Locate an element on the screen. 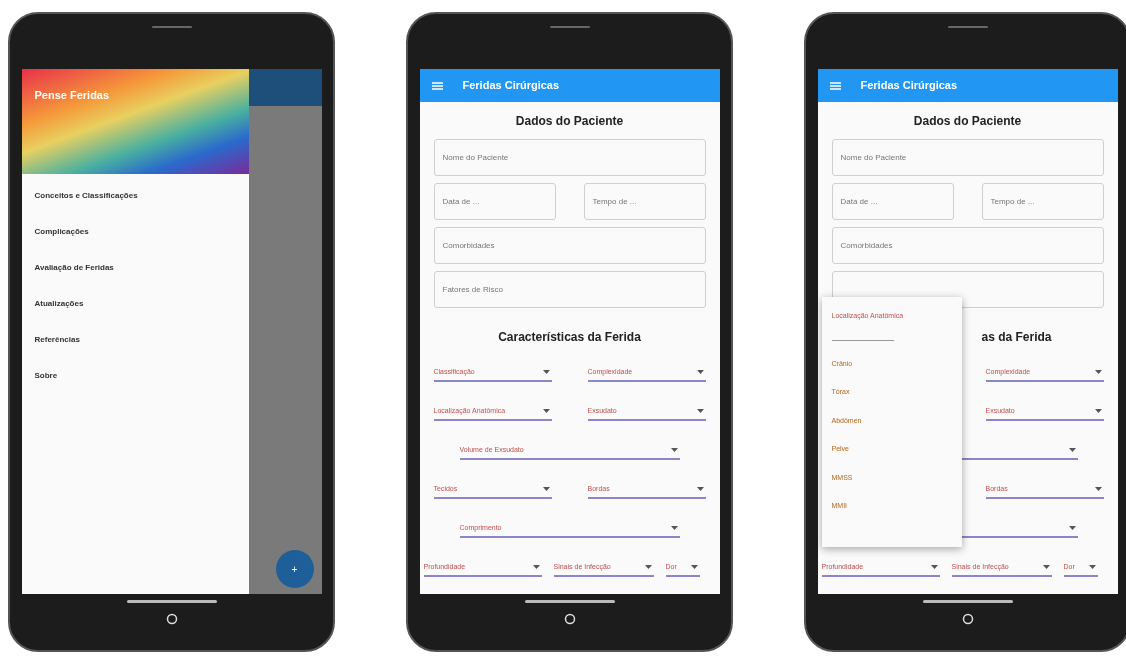  drawer-title: Pense Feridas is located at coordinates (72, 95).